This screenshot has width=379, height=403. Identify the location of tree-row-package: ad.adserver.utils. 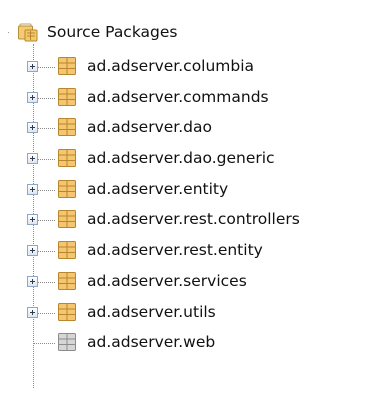
(189, 313).